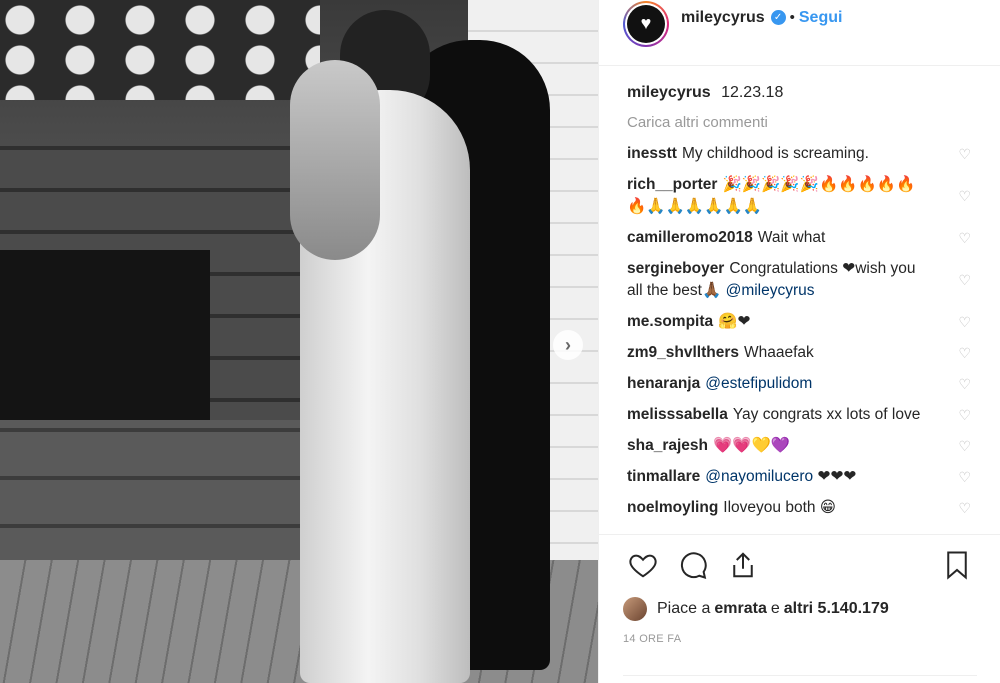 This screenshot has width=1000, height=683. Describe the element at coordinates (105, 335) in the screenshot. I see `fireplace` at that location.